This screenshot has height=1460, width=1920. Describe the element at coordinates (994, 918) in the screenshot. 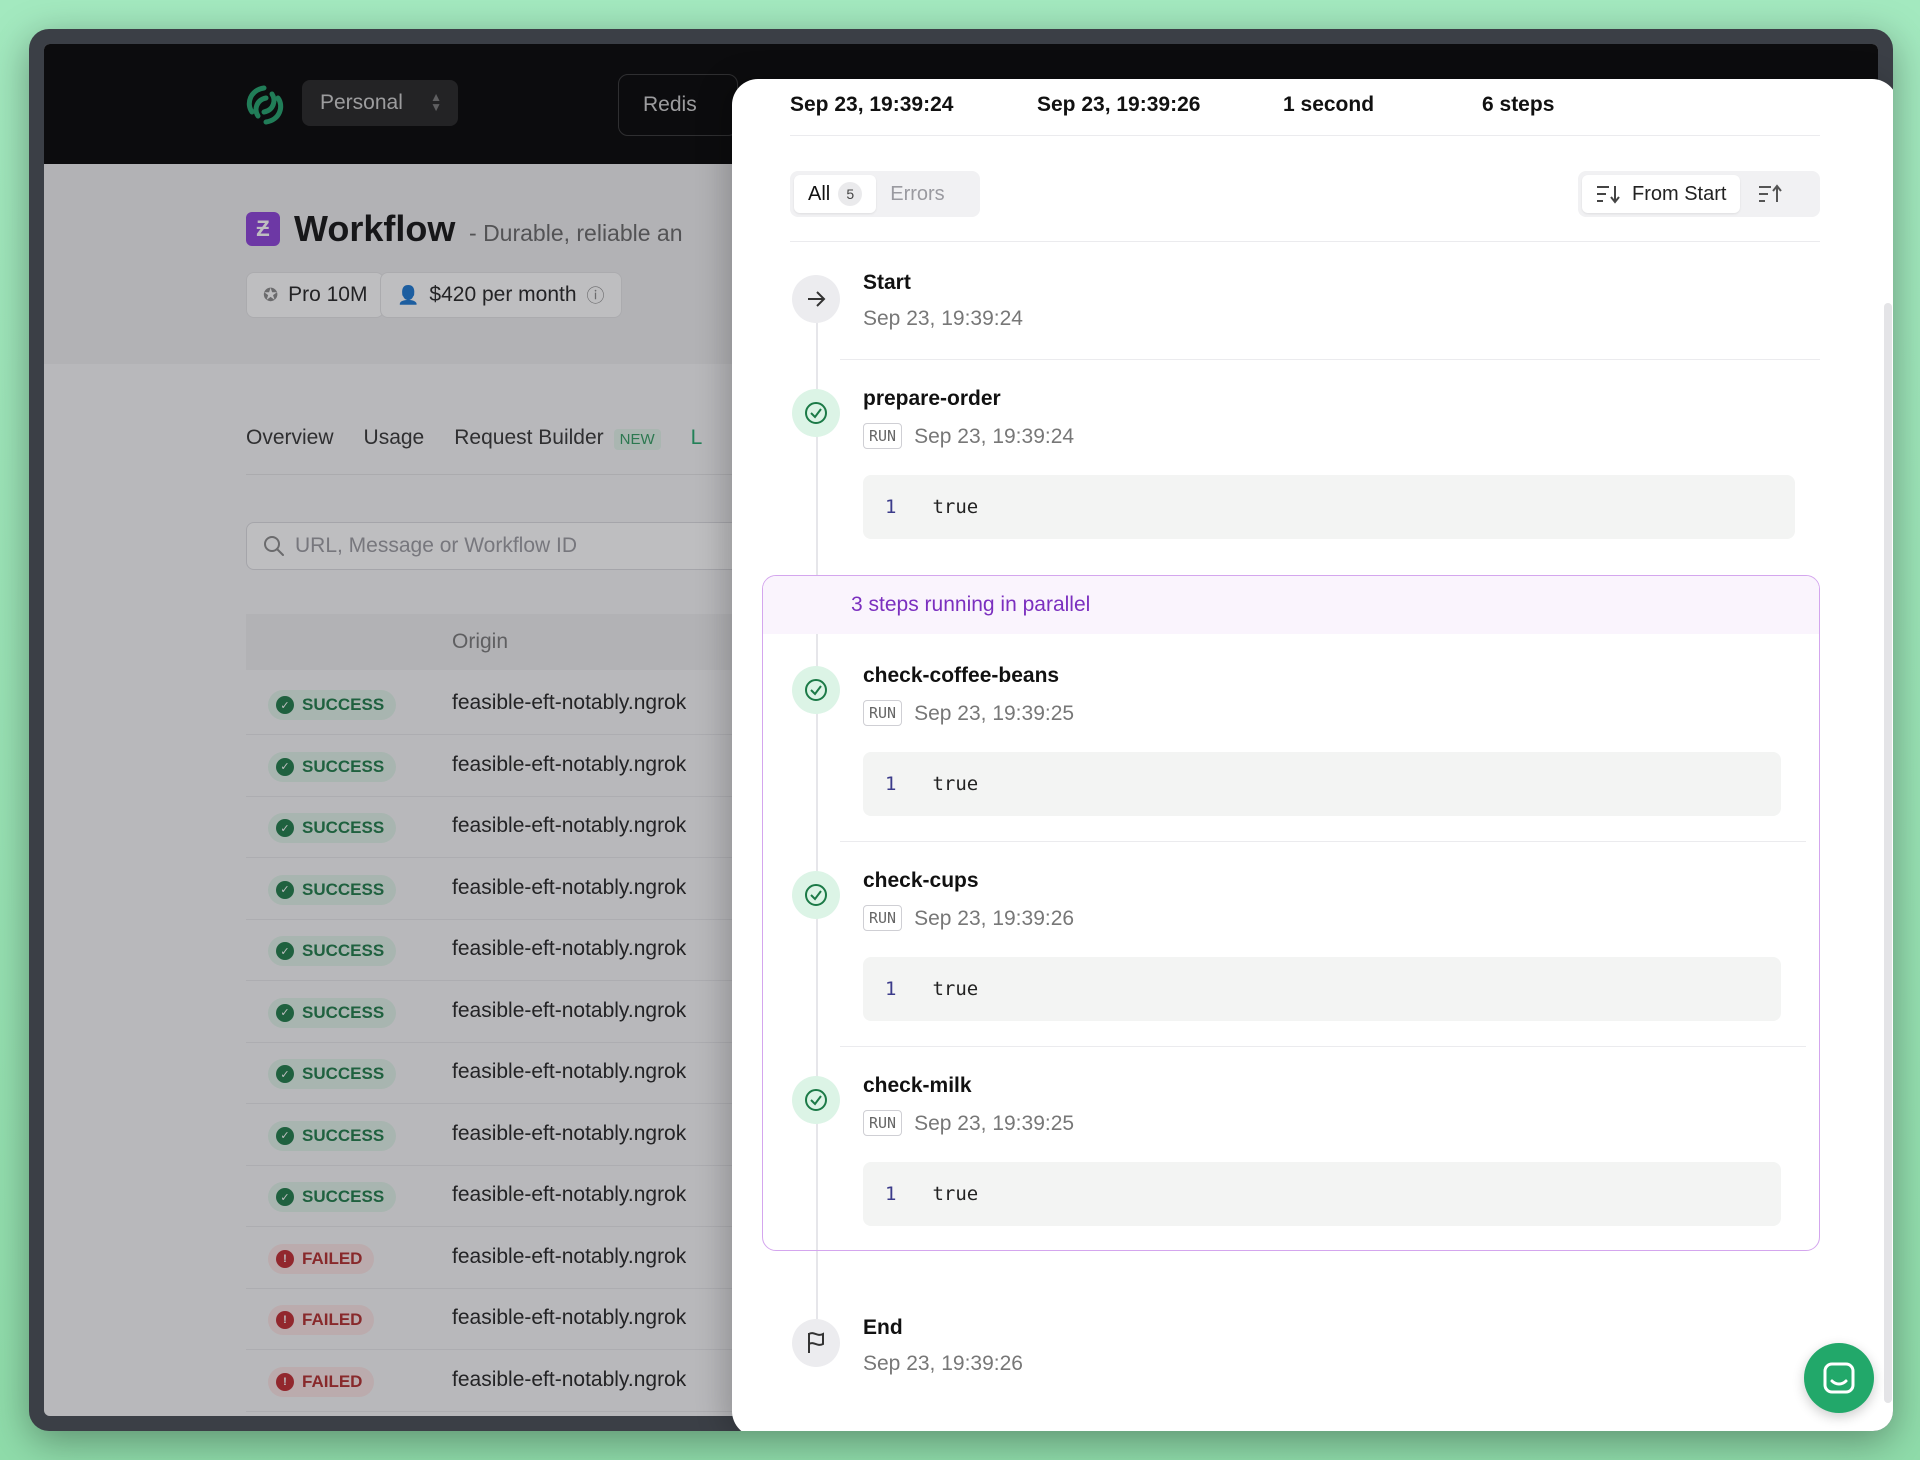

I see `step-time-text: Sep 23, 19:39:26` at that location.